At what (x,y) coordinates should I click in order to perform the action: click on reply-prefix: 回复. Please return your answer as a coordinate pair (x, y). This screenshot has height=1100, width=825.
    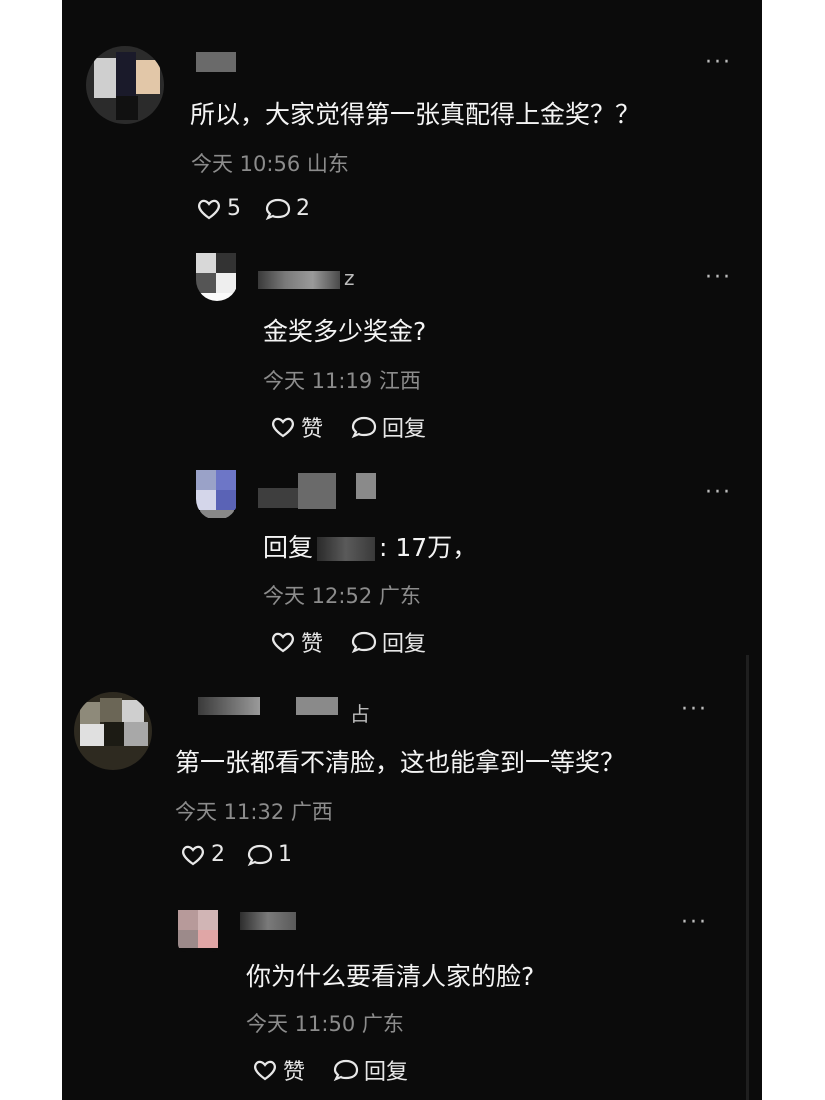
    Looking at the image, I should click on (288, 547).